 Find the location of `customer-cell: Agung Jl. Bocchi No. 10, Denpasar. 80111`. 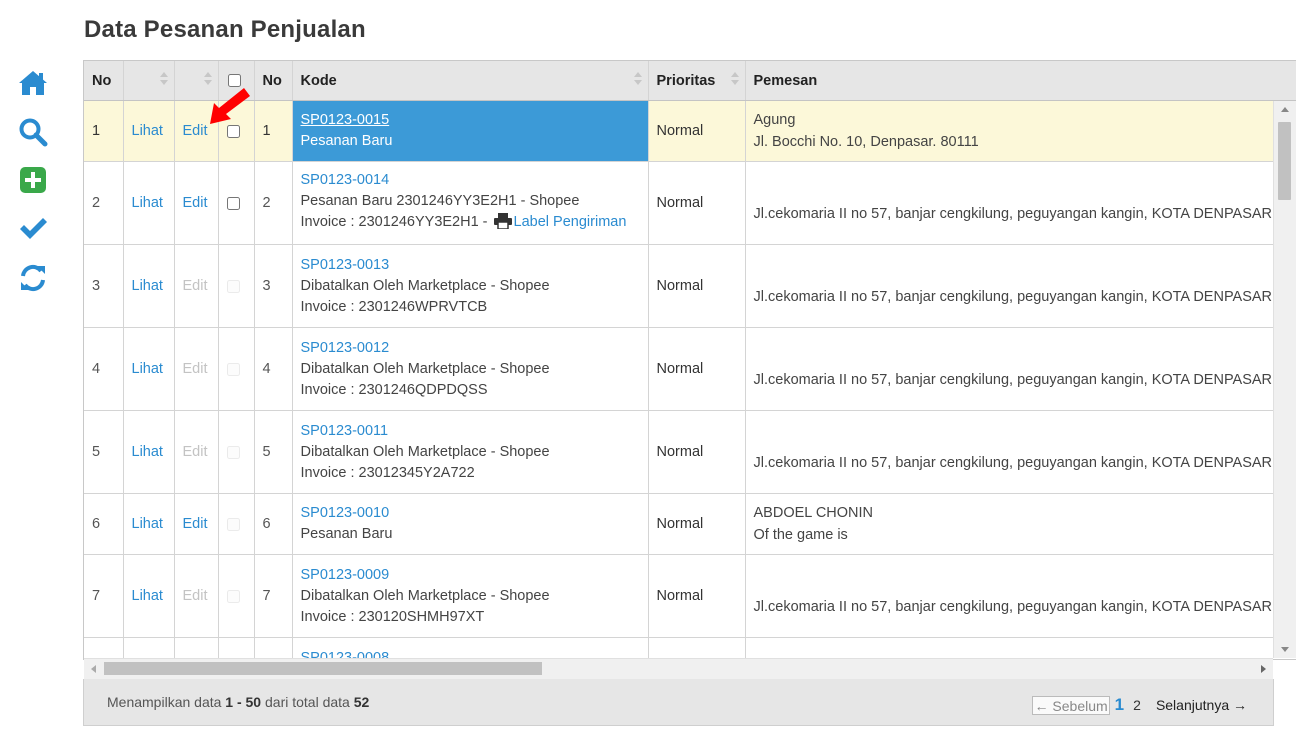

customer-cell: Agung Jl. Bocchi No. 10, Denpasar. 80111 is located at coordinates (1020, 131).